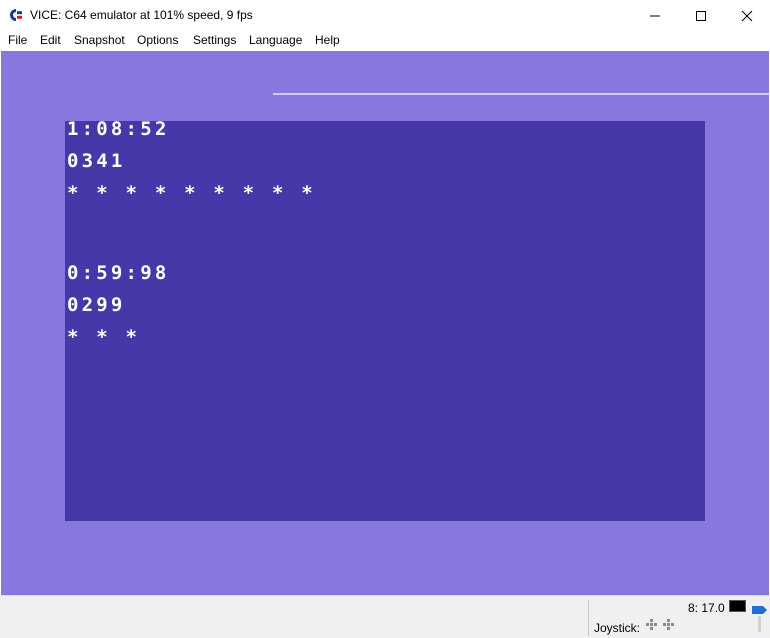  I want to click on screen-line-3: * * * * * * * * *, so click(191, 193).